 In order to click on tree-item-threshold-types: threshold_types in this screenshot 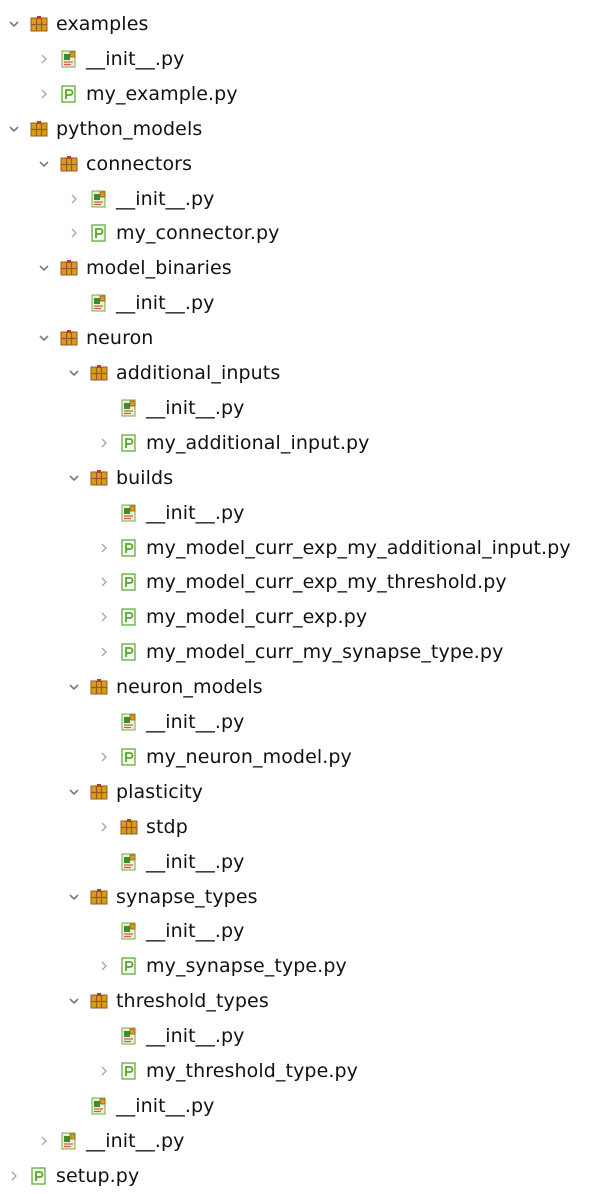, I will do `click(167, 1001)`.